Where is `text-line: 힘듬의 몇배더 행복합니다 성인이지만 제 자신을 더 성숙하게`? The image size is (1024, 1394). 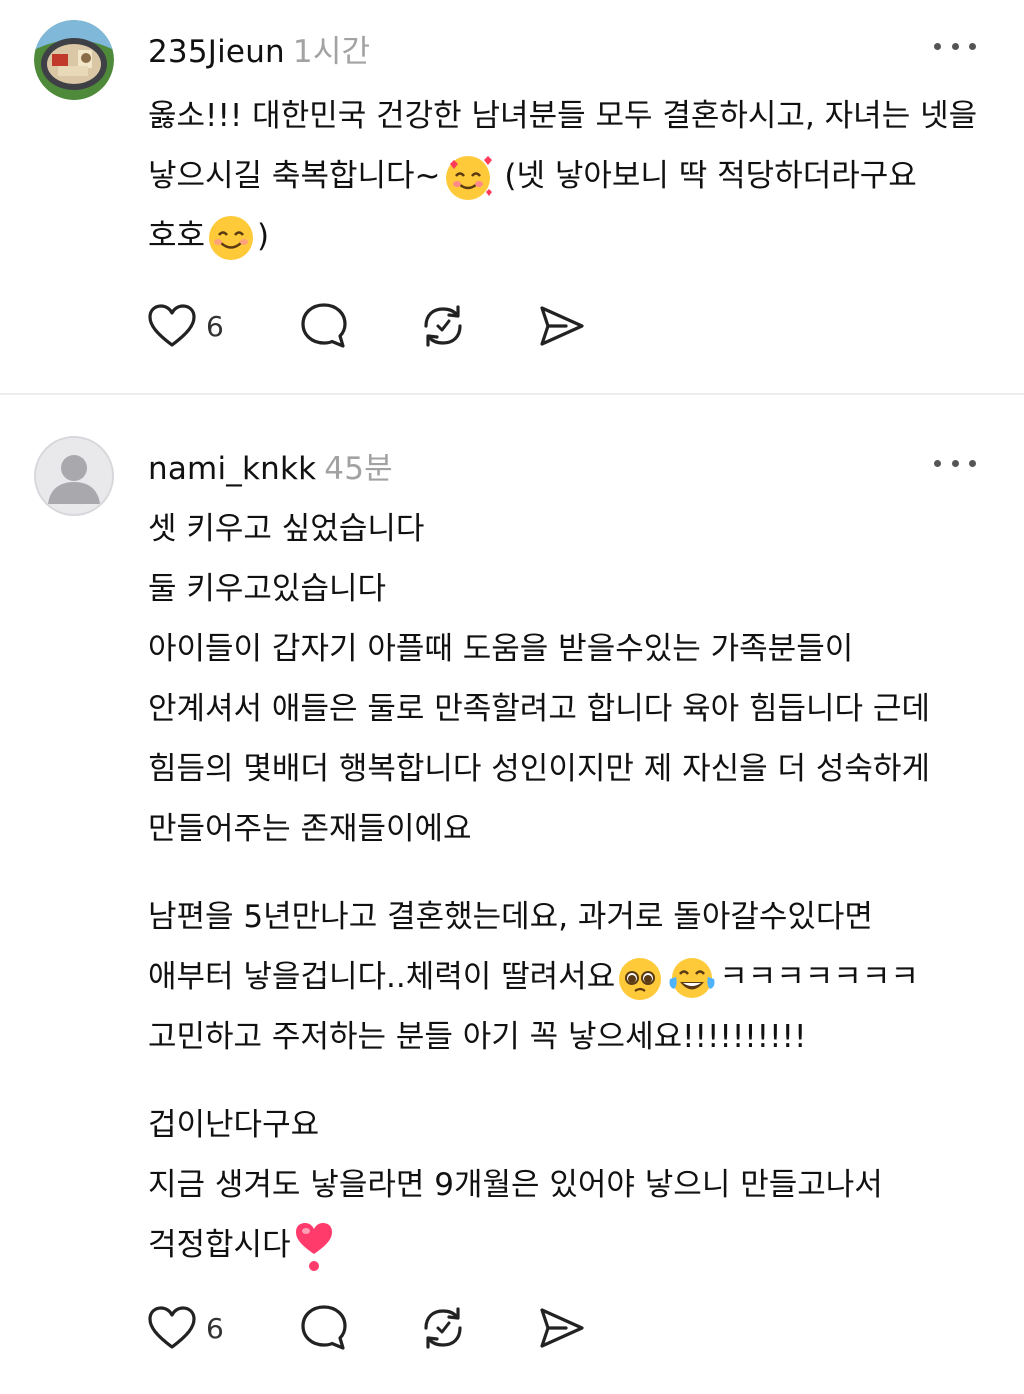 text-line: 힘듬의 몇배더 행복합니다 성인이지만 제 자신을 더 성숙하게 is located at coordinates (539, 769).